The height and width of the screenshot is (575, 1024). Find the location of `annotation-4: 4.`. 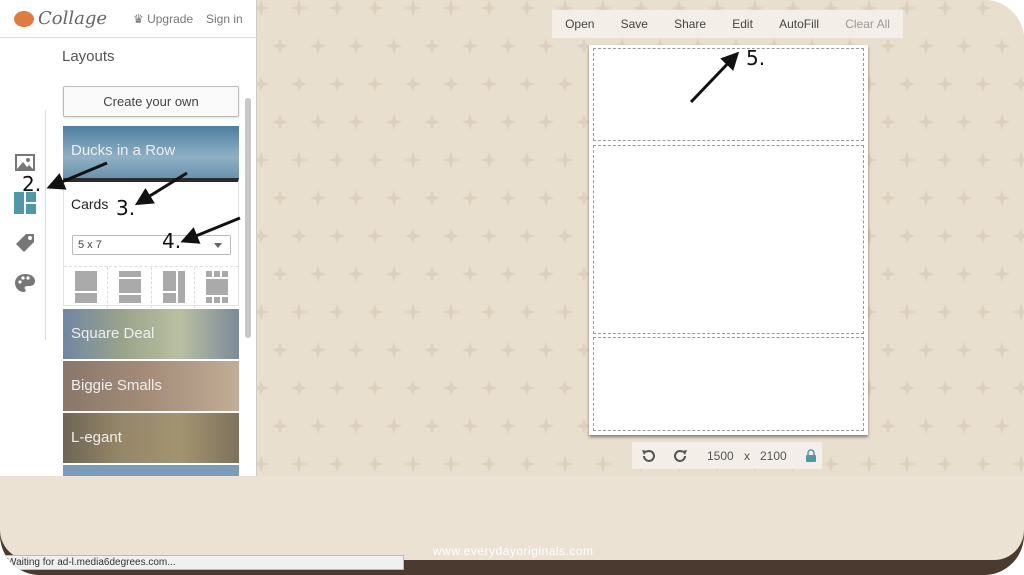

annotation-4: 4. is located at coordinates (172, 241).